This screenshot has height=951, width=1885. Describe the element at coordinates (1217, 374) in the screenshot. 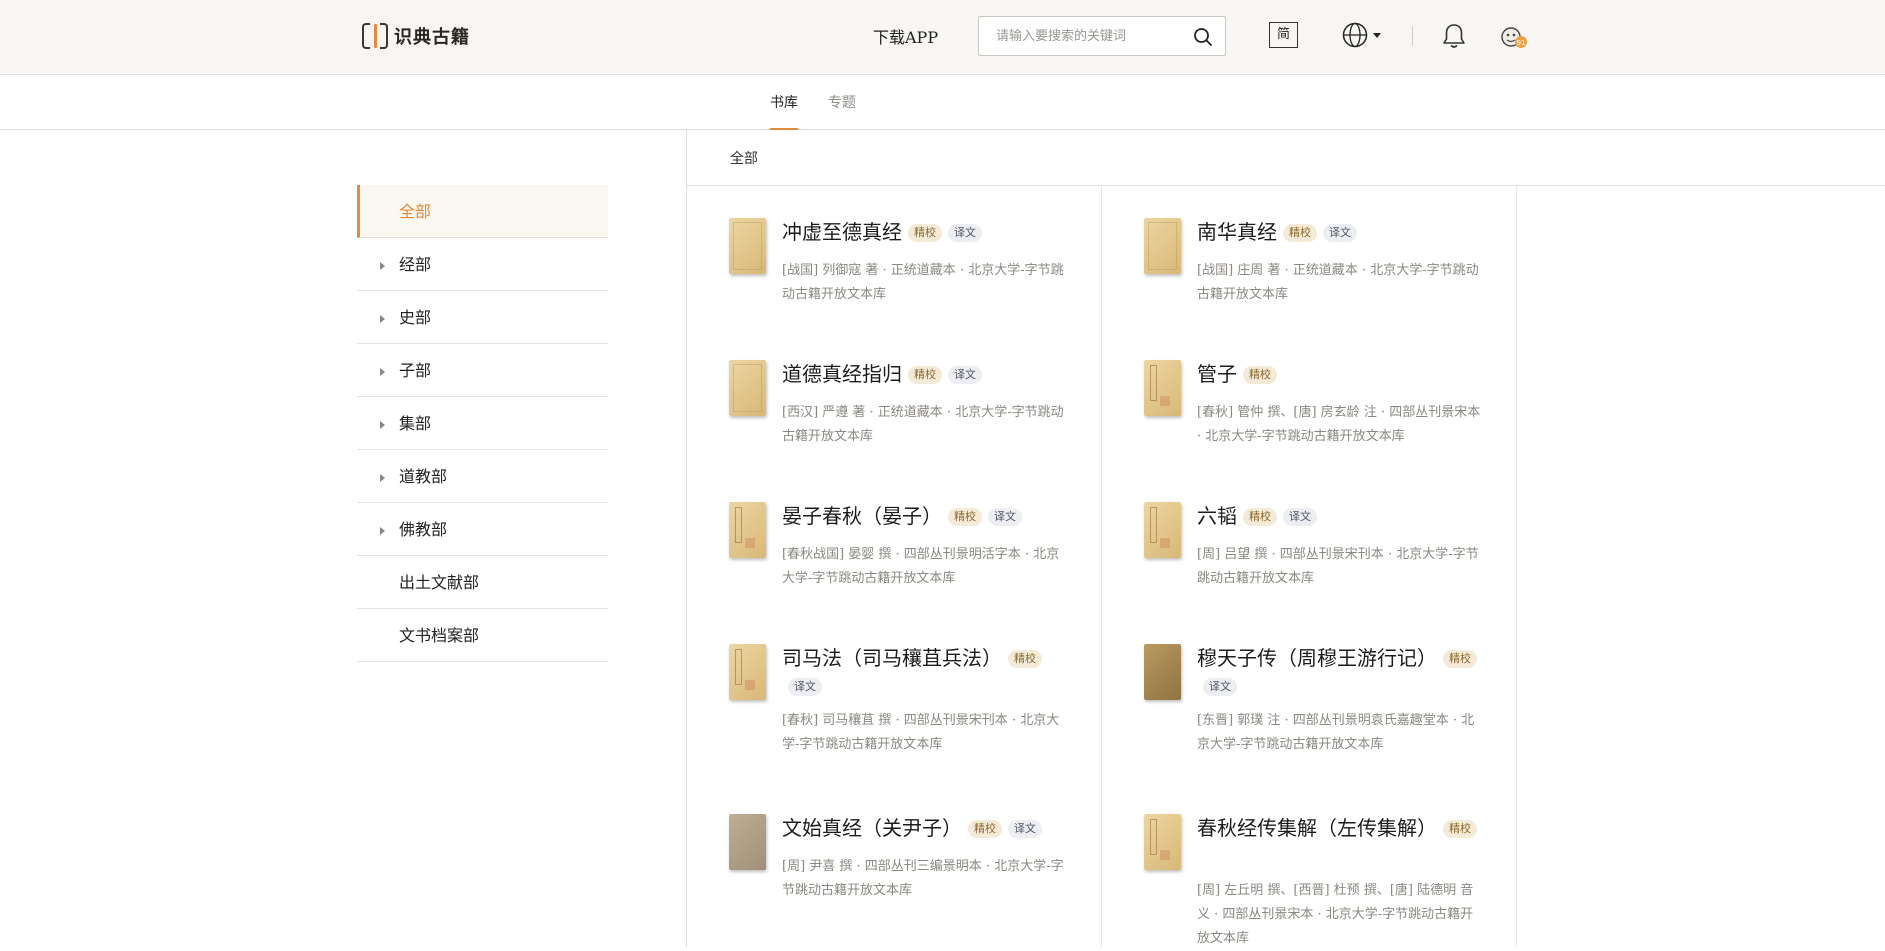

I see `book-title-text: 管子` at that location.